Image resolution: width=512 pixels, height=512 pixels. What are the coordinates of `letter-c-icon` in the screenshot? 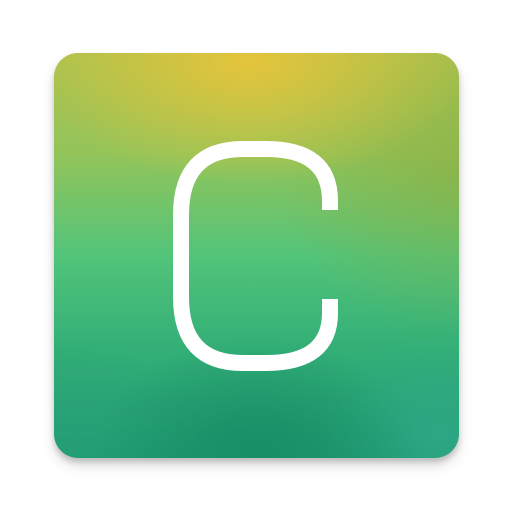 It's located at (255, 256).